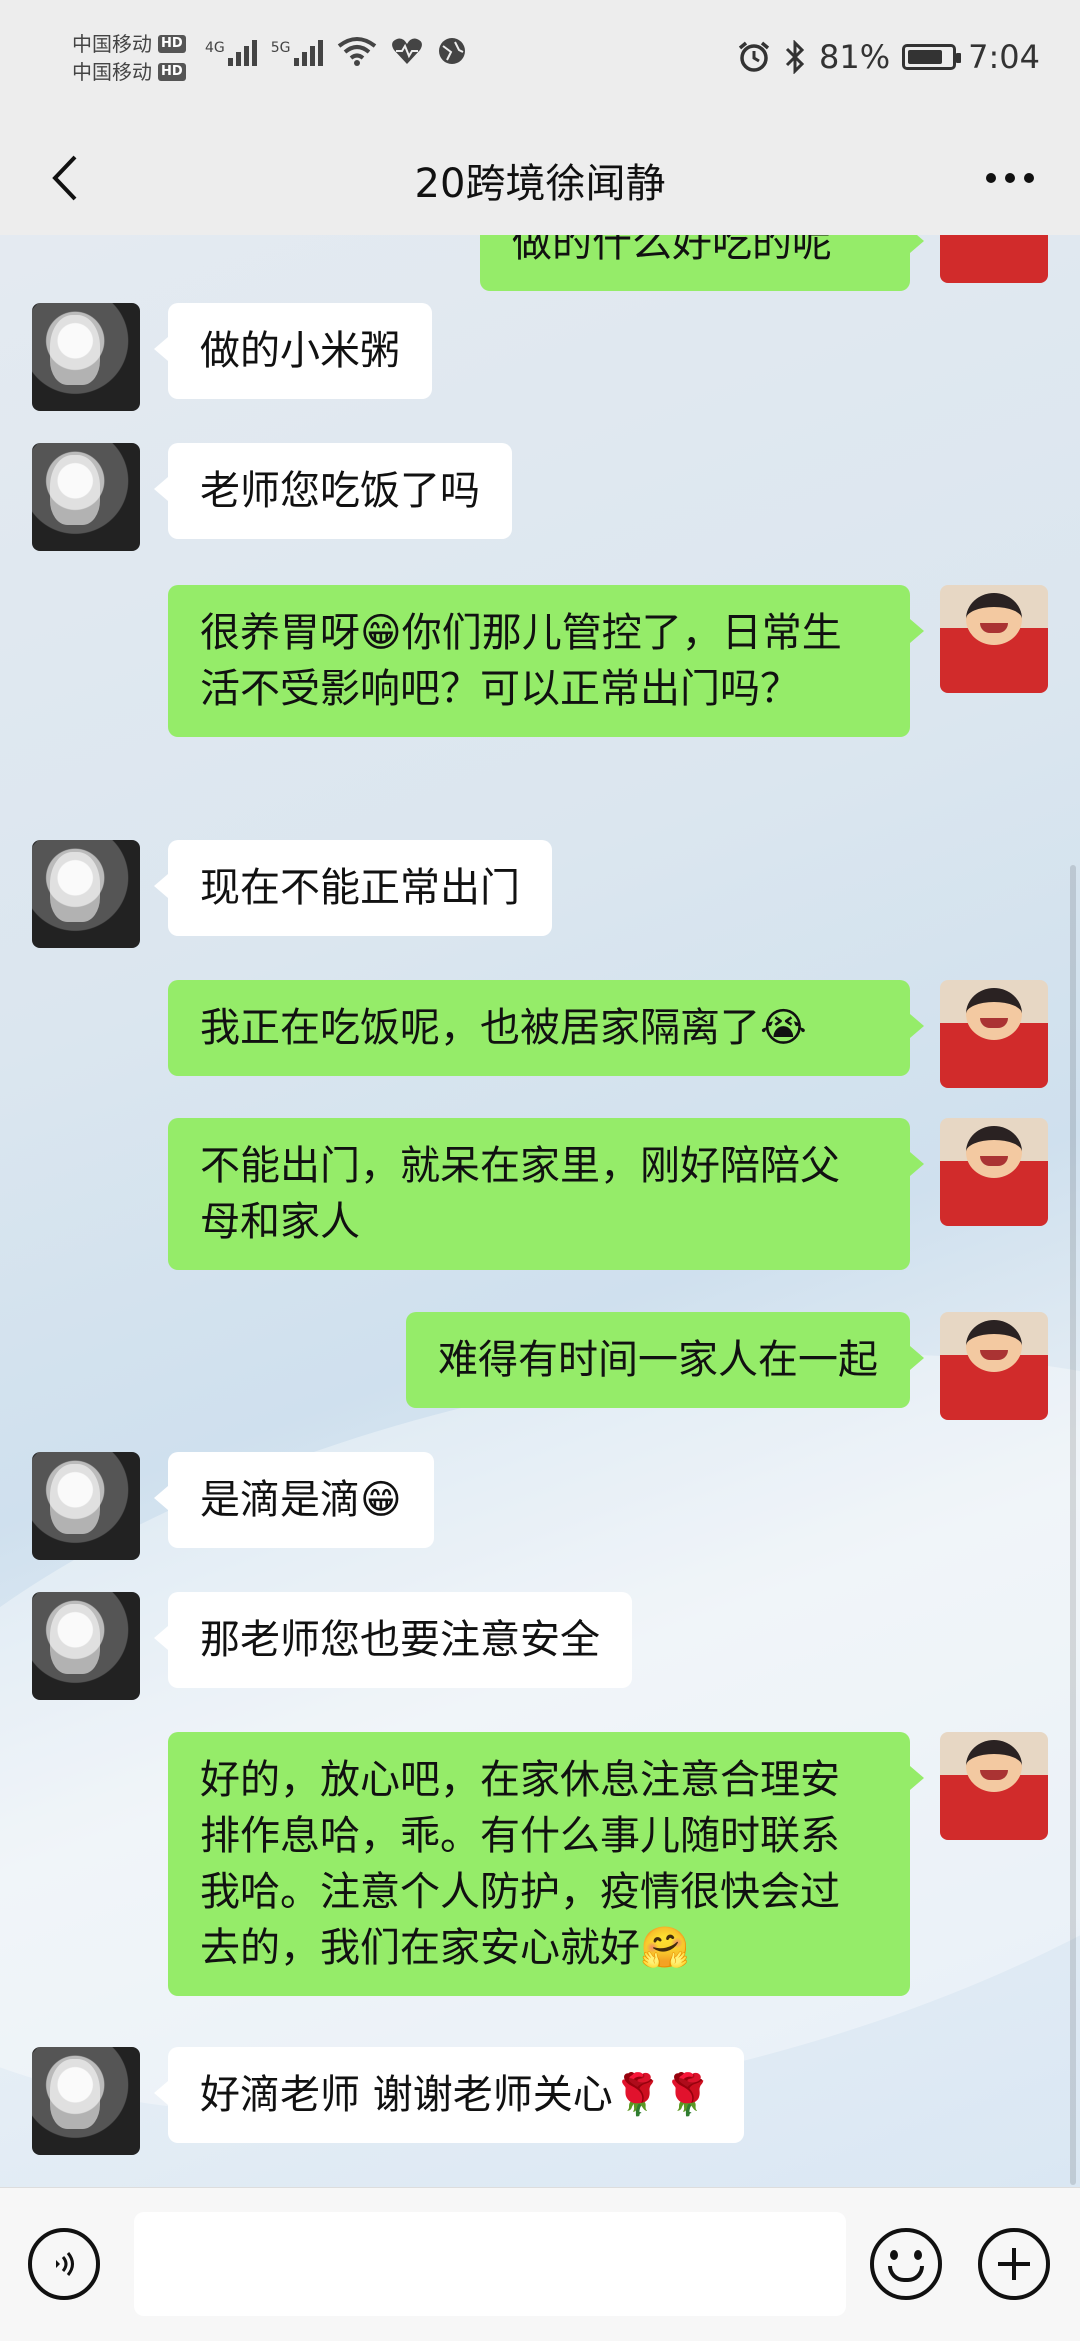  I want to click on message-bubble-incoming: 是滴是滴😁, so click(294, 1500).